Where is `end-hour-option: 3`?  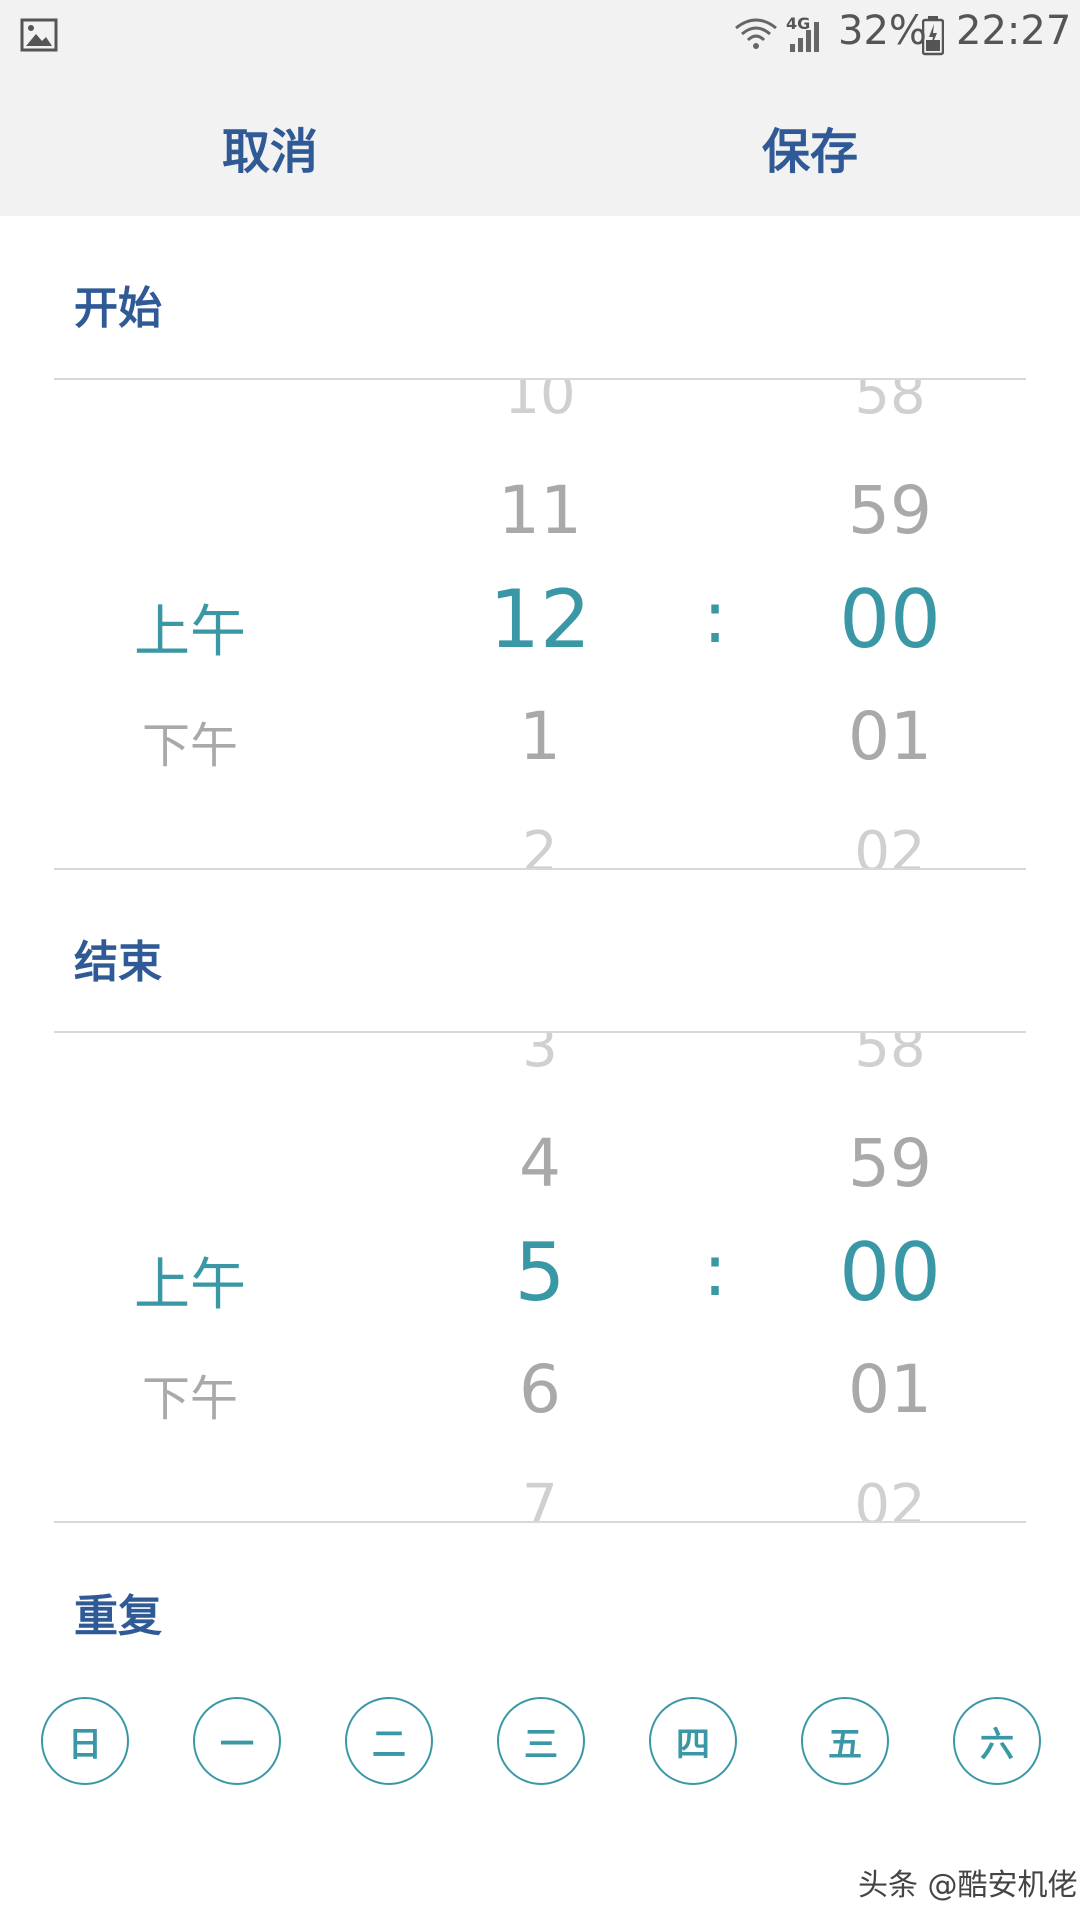
end-hour-option: 3 is located at coordinates (540, 1056).